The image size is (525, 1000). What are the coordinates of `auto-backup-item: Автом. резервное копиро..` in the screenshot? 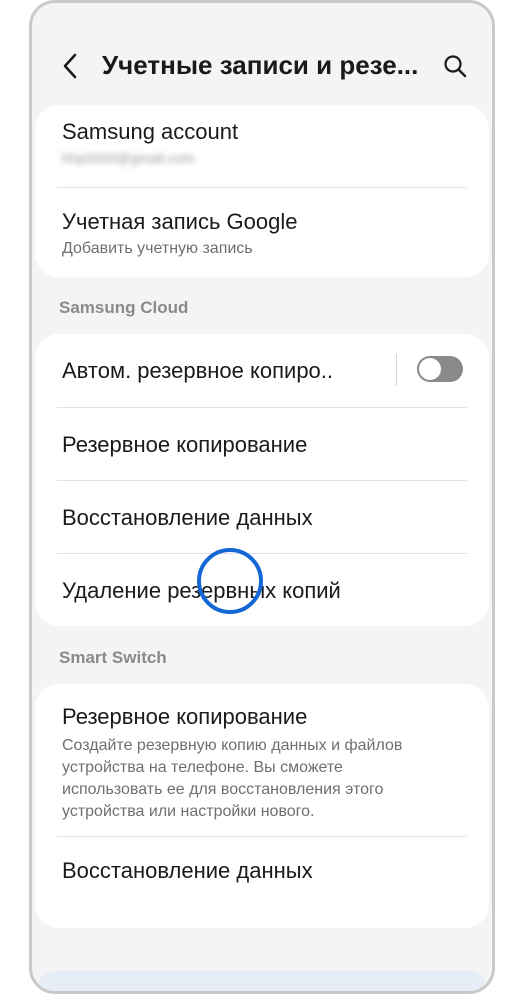 It's located at (262, 370).